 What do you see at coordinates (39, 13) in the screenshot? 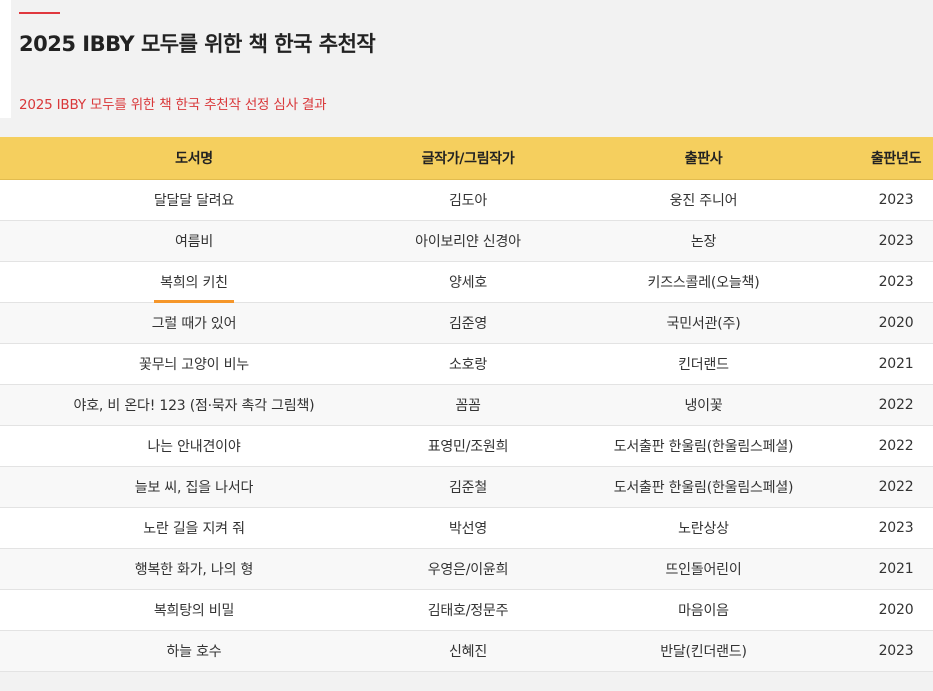
I see `title-accent-bar` at bounding box center [39, 13].